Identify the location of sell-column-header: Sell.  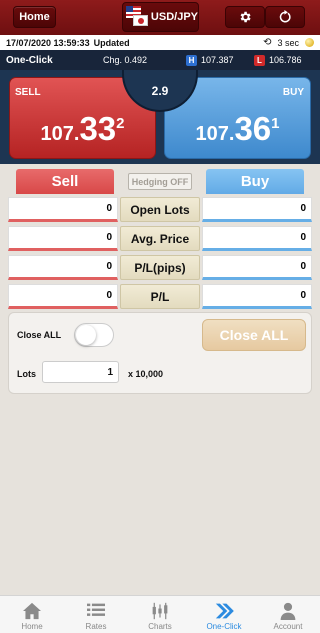
(65, 181).